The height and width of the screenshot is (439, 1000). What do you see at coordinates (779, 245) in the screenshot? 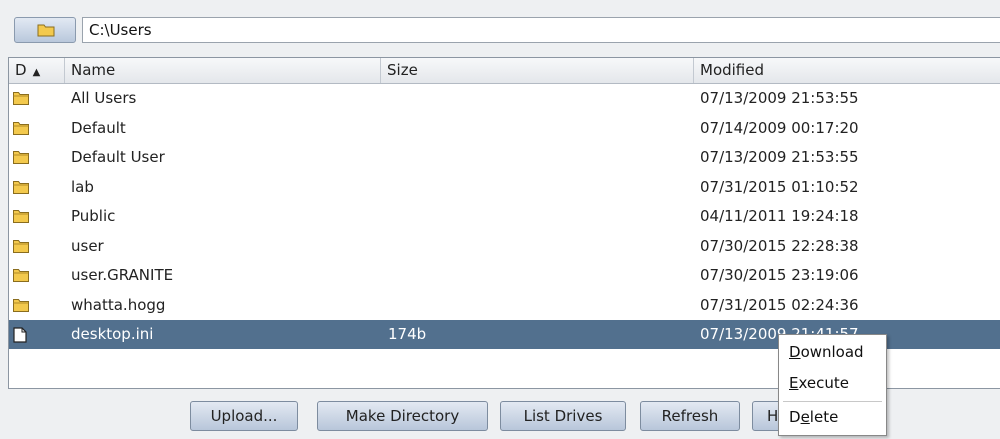
I see `row-modified: 07/30/2015 22:28:38` at bounding box center [779, 245].